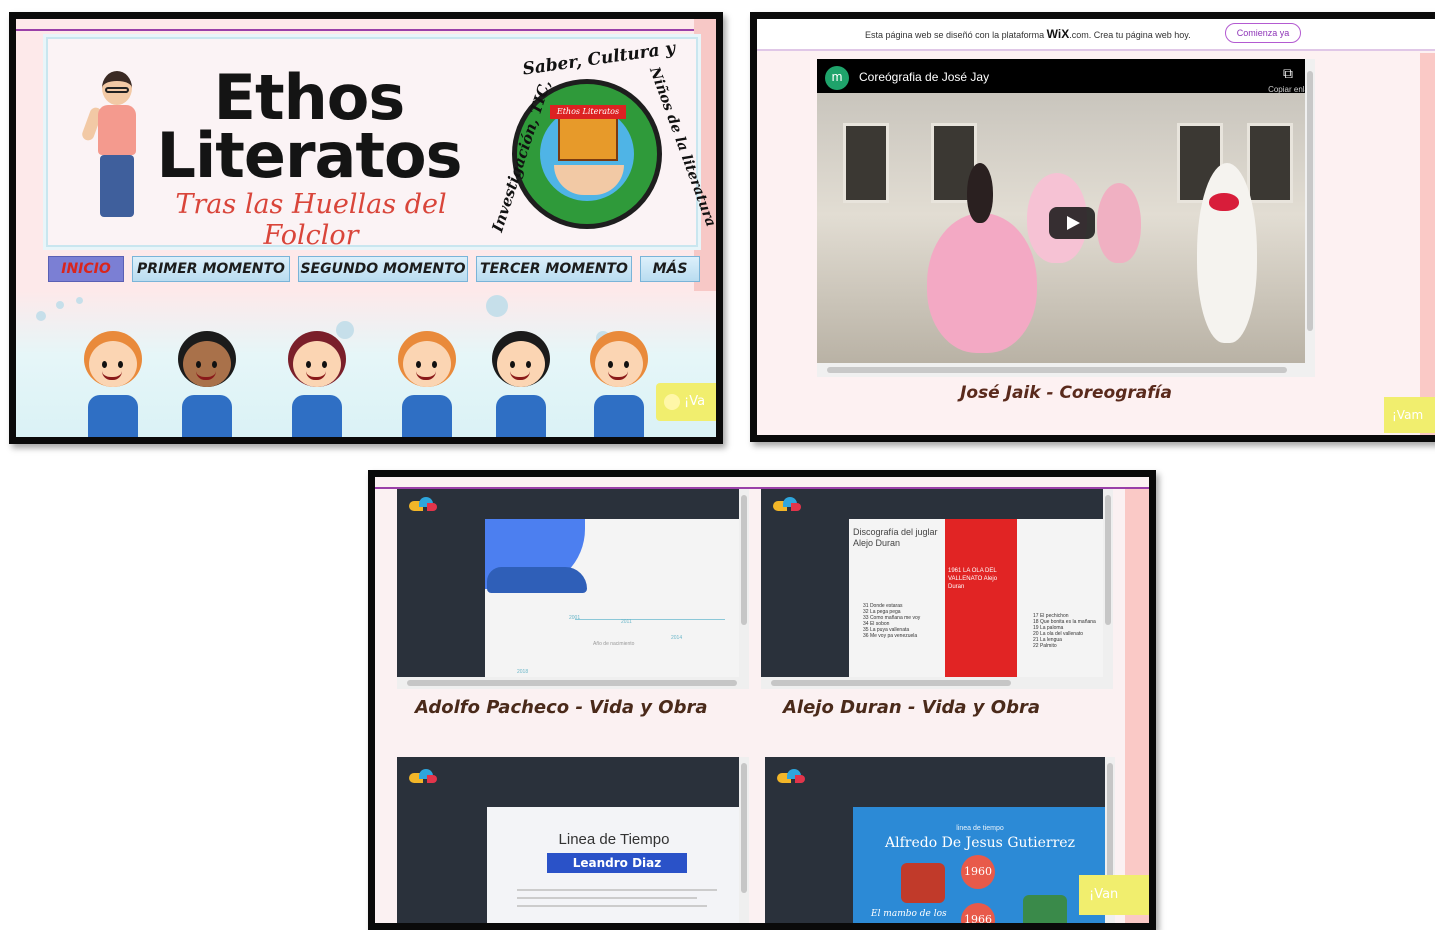 The height and width of the screenshot is (930, 1435). What do you see at coordinates (973, 579) in the screenshot?
I see `slide-red-text: 1961 LA OLA DEL VALLENATO Alejo Duran` at bounding box center [973, 579].